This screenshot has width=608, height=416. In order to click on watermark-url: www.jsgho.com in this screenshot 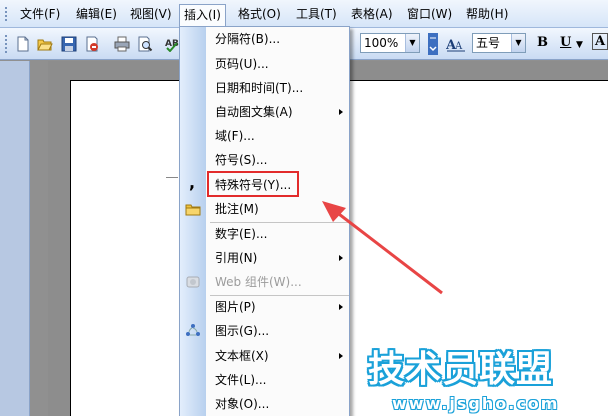, I will do `click(476, 403)`.